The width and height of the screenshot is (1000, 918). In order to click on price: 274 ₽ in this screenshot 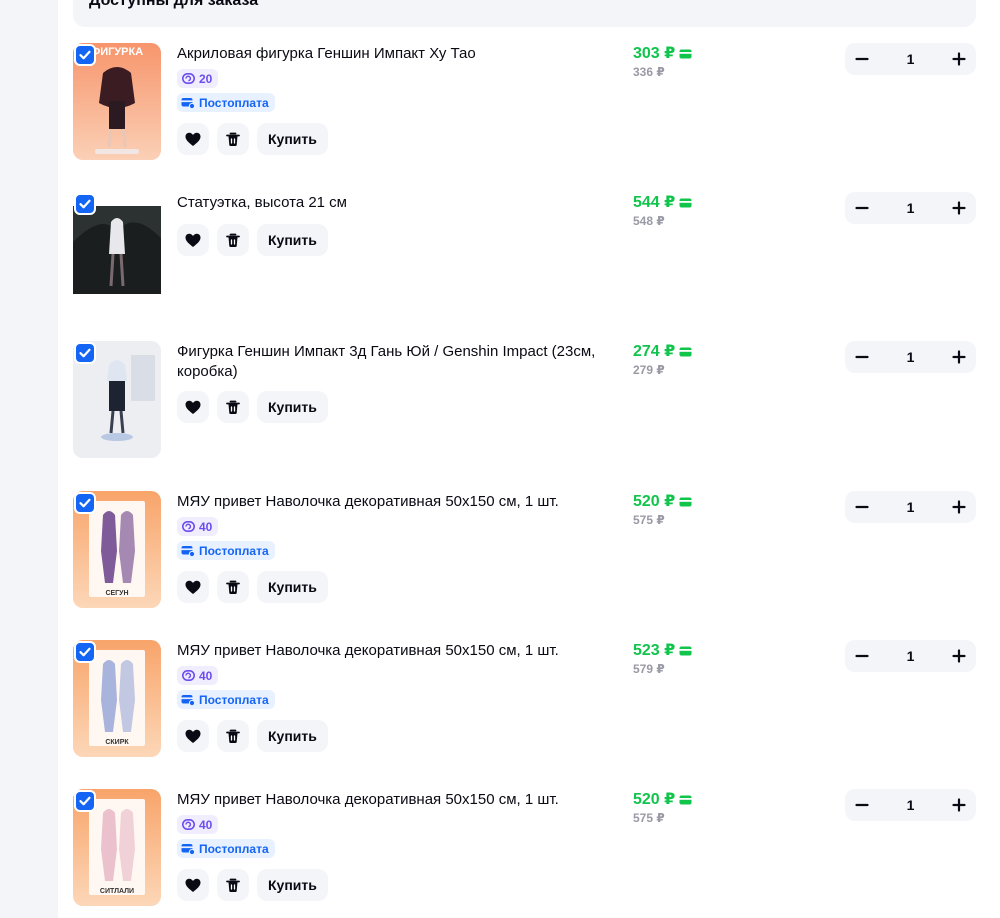, I will do `click(662, 352)`.